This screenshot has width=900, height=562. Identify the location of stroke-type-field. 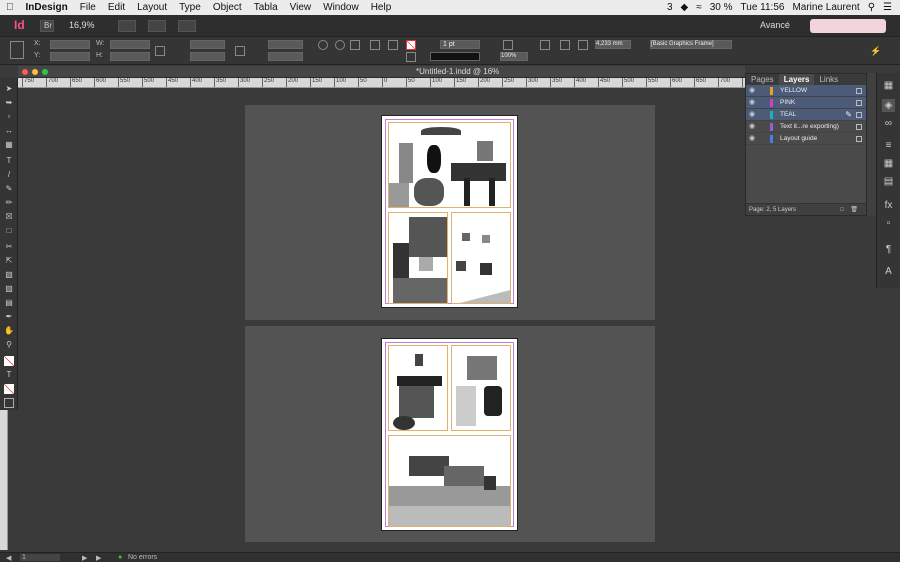
(455, 56).